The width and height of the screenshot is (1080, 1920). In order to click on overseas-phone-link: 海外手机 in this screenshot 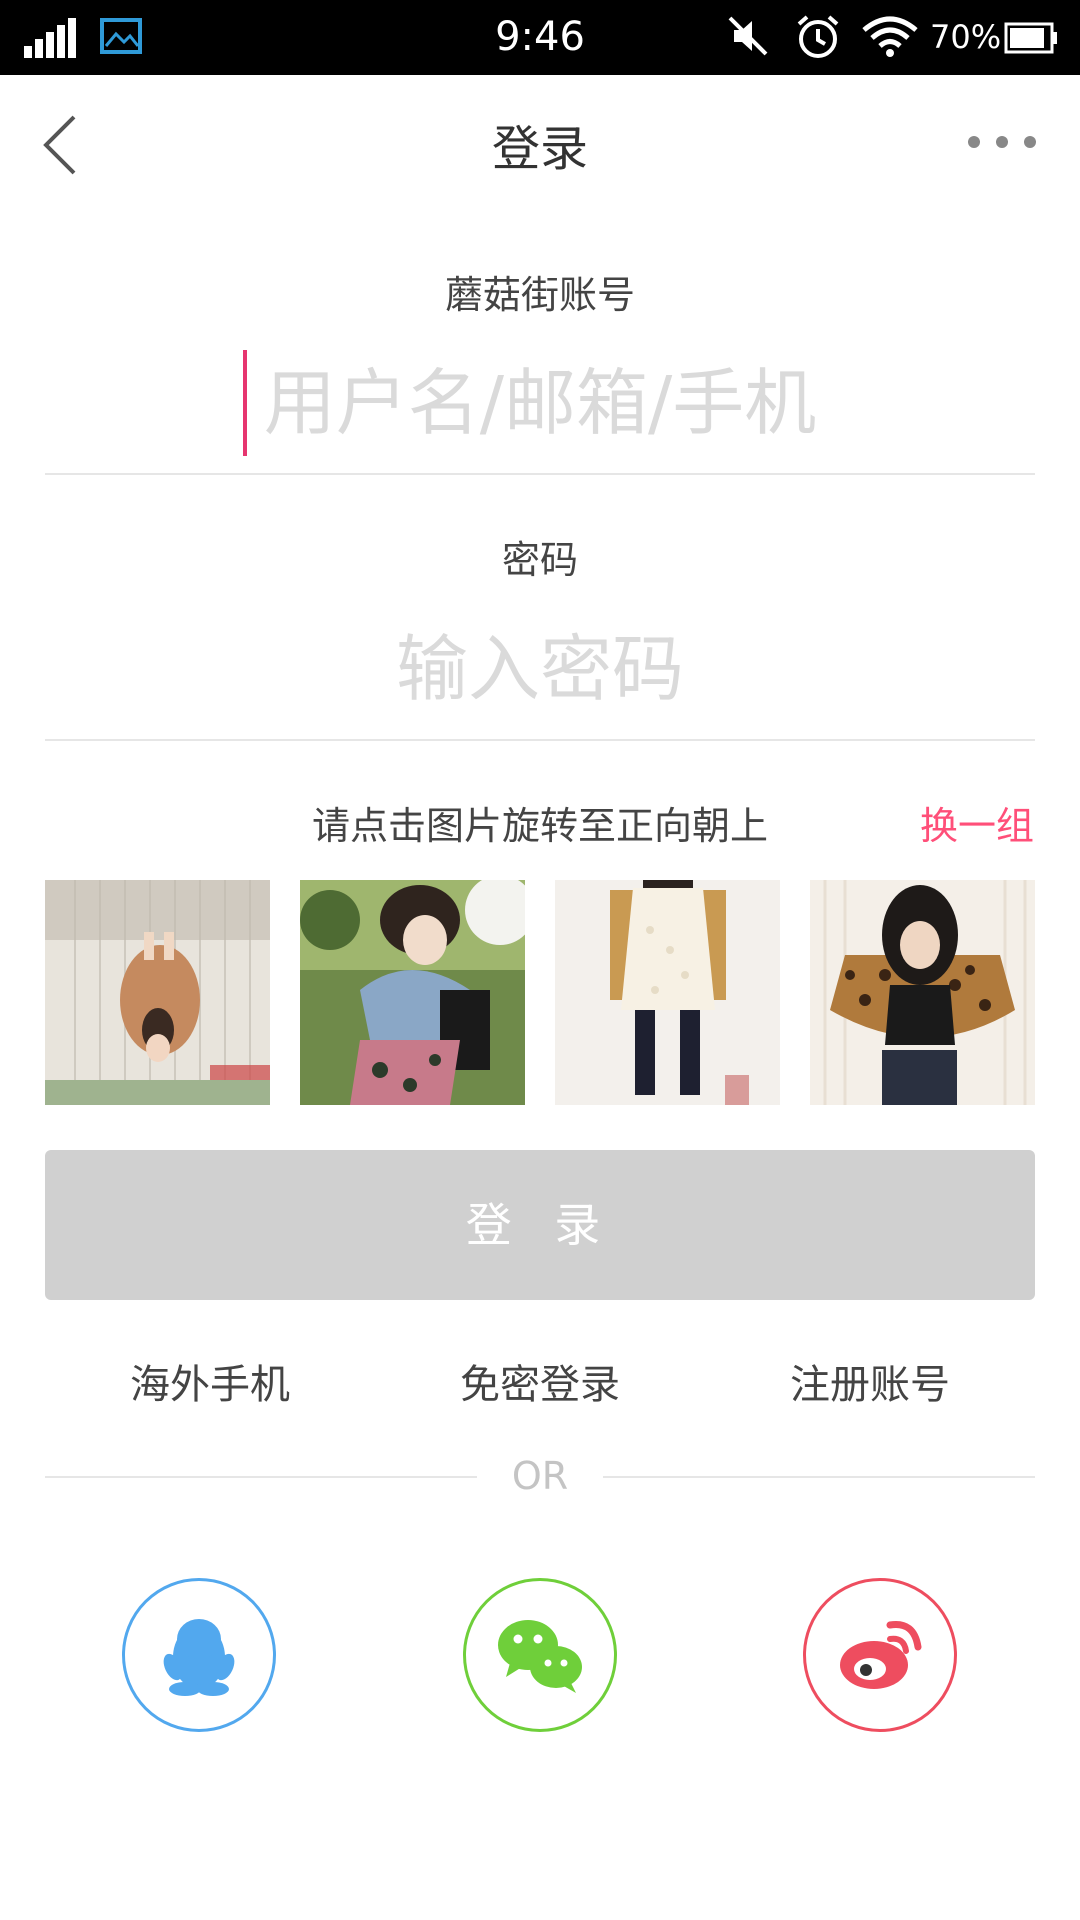, I will do `click(210, 1381)`.